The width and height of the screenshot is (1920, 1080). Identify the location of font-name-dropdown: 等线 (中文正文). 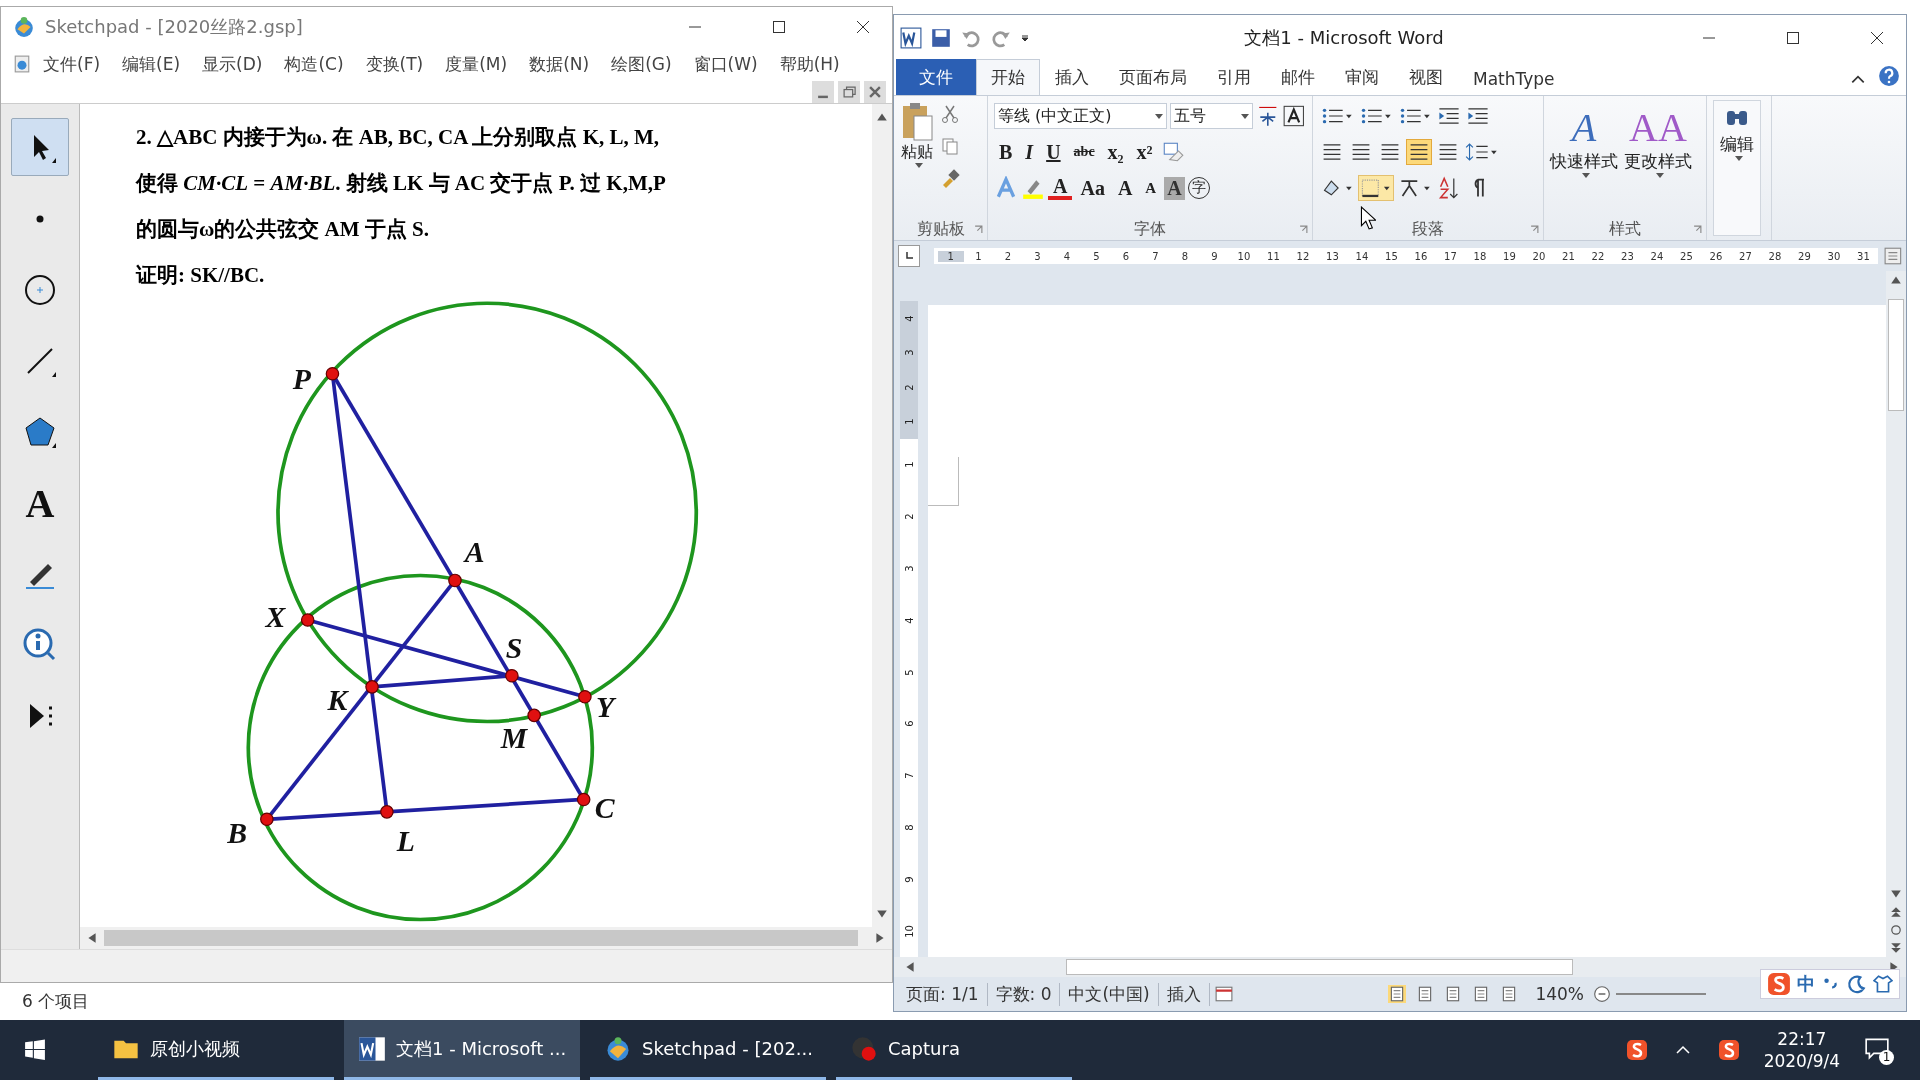
(1081, 116).